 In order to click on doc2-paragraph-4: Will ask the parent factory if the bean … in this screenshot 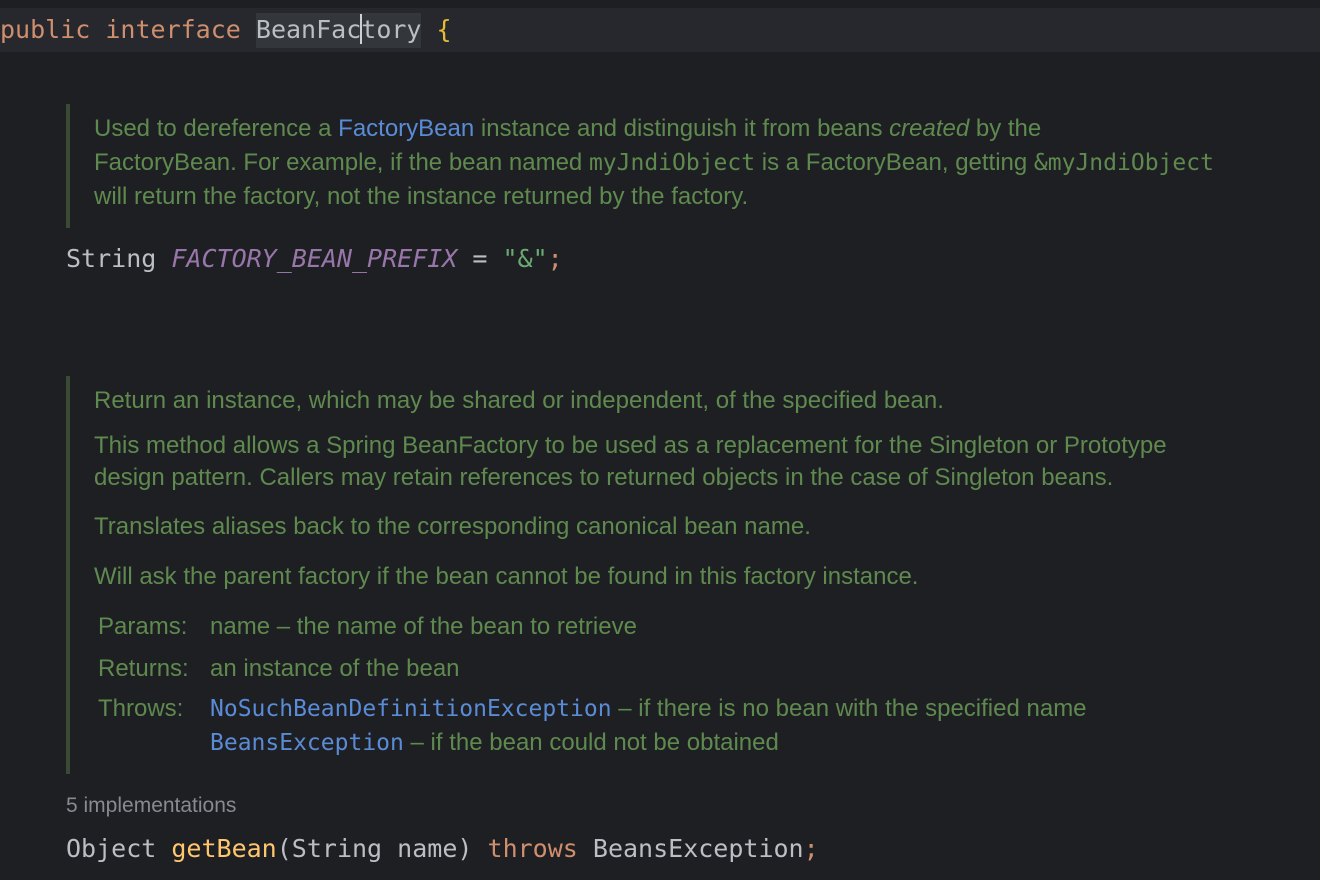, I will do `click(506, 576)`.